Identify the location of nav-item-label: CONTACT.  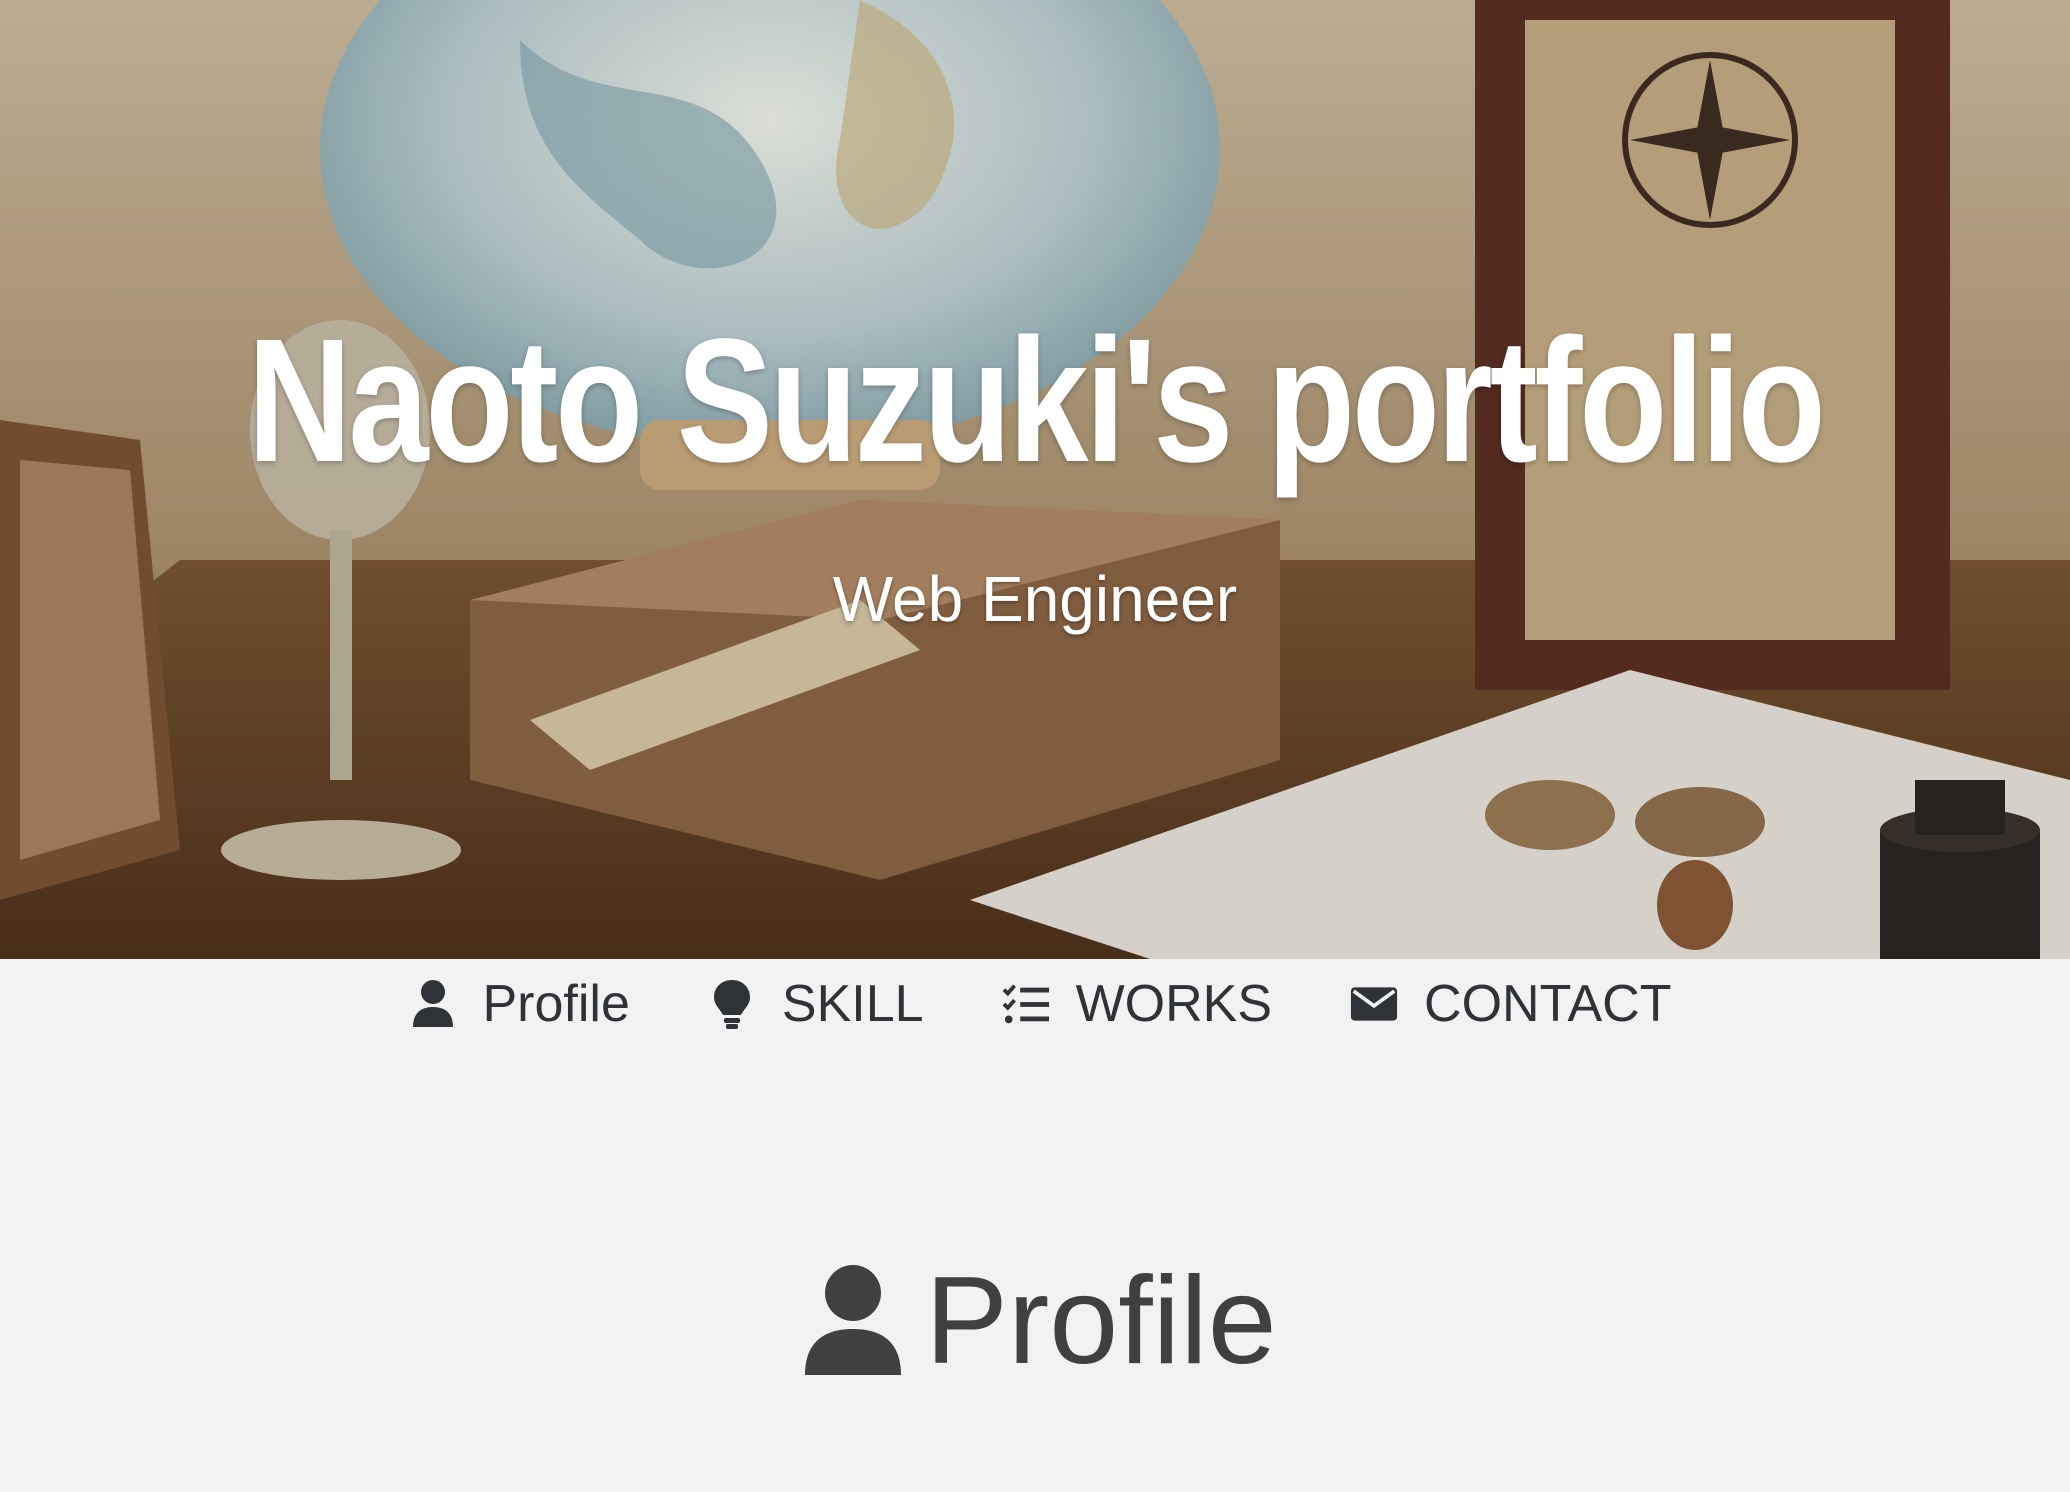
(1548, 1004).